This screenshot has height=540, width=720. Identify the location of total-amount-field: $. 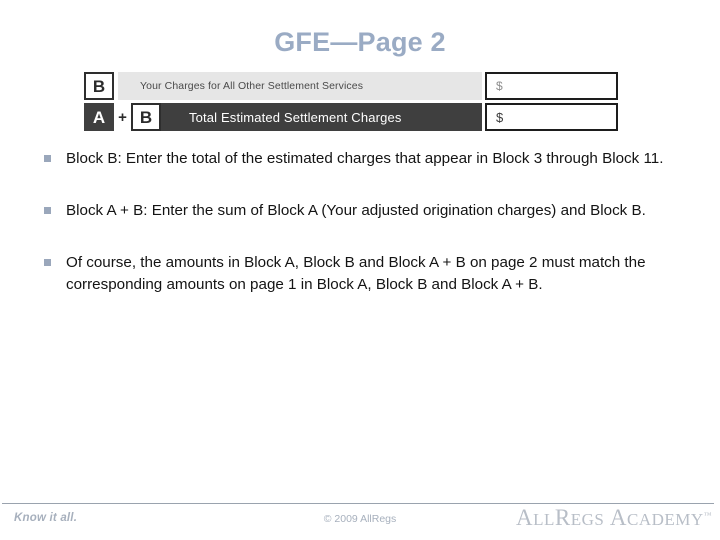
(551, 117).